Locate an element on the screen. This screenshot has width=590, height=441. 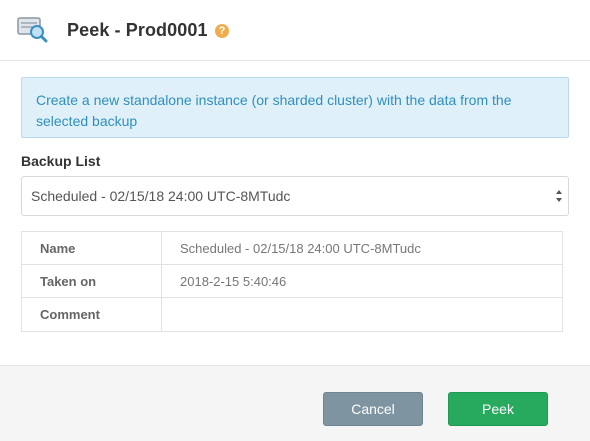
select-arrows-icon is located at coordinates (559, 196).